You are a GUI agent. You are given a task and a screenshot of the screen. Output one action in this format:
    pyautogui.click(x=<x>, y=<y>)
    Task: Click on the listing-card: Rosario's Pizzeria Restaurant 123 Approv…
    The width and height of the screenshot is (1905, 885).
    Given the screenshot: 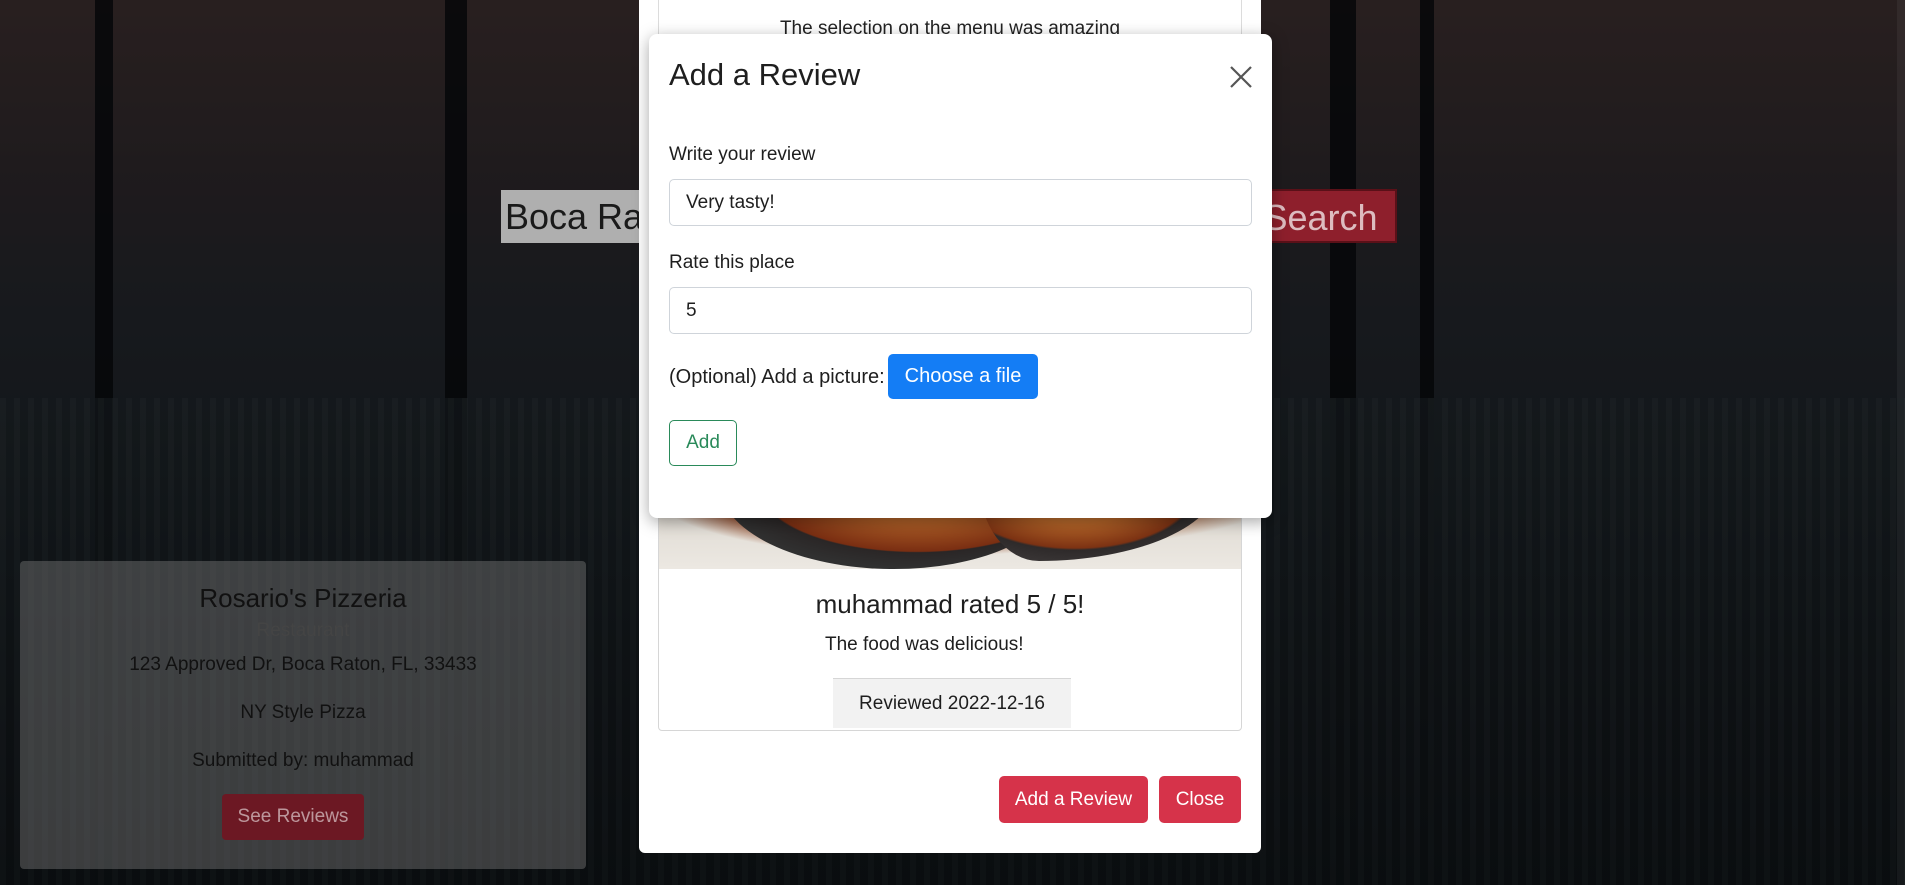 What is the action you would take?
    pyautogui.click(x=303, y=715)
    